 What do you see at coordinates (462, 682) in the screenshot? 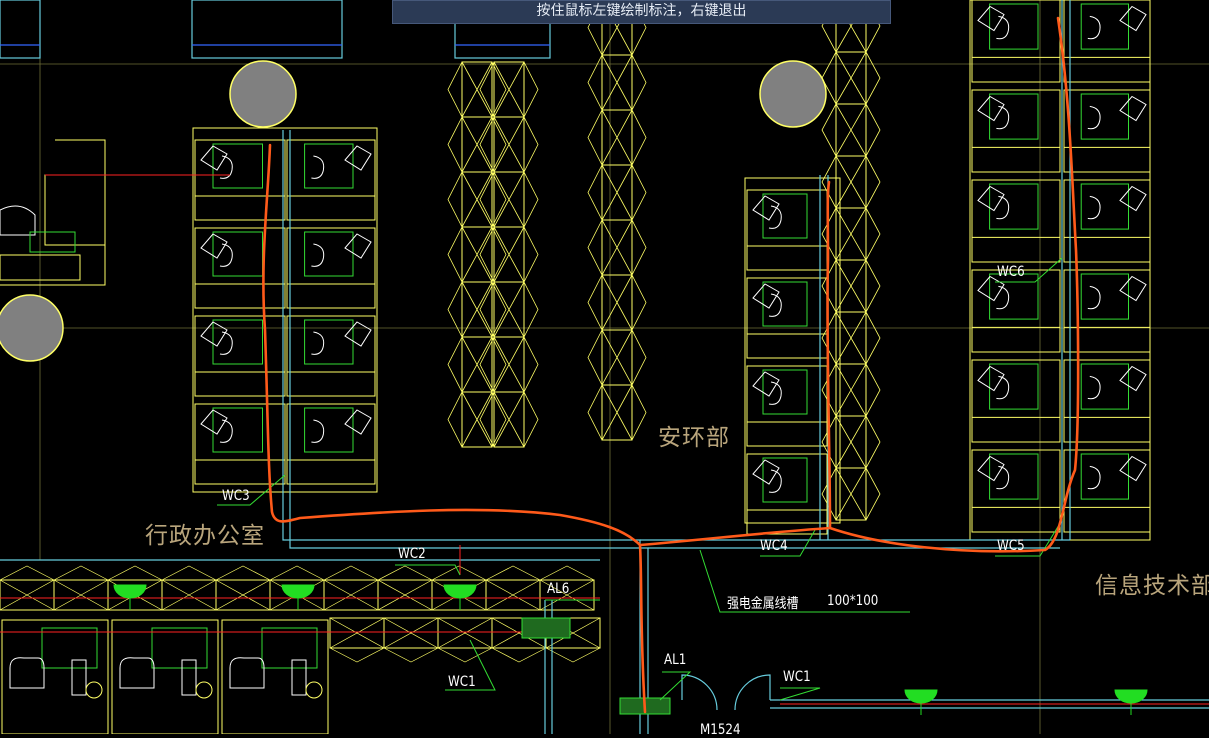
I see `label-wc1-bottom: WC1` at bounding box center [462, 682].